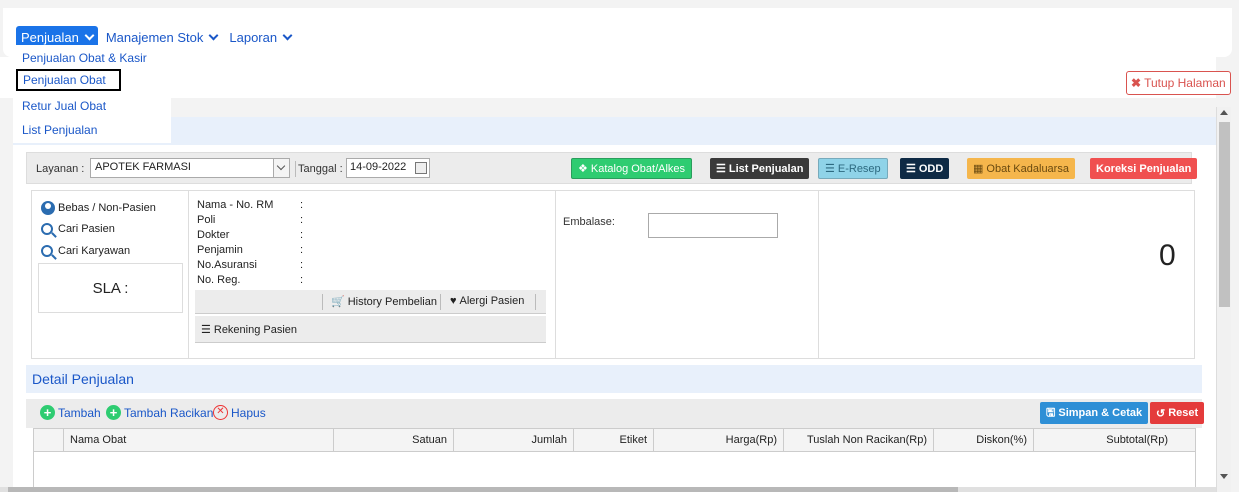  Describe the element at coordinates (394, 440) in the screenshot. I see `column-header-satuan: Satuan` at that location.